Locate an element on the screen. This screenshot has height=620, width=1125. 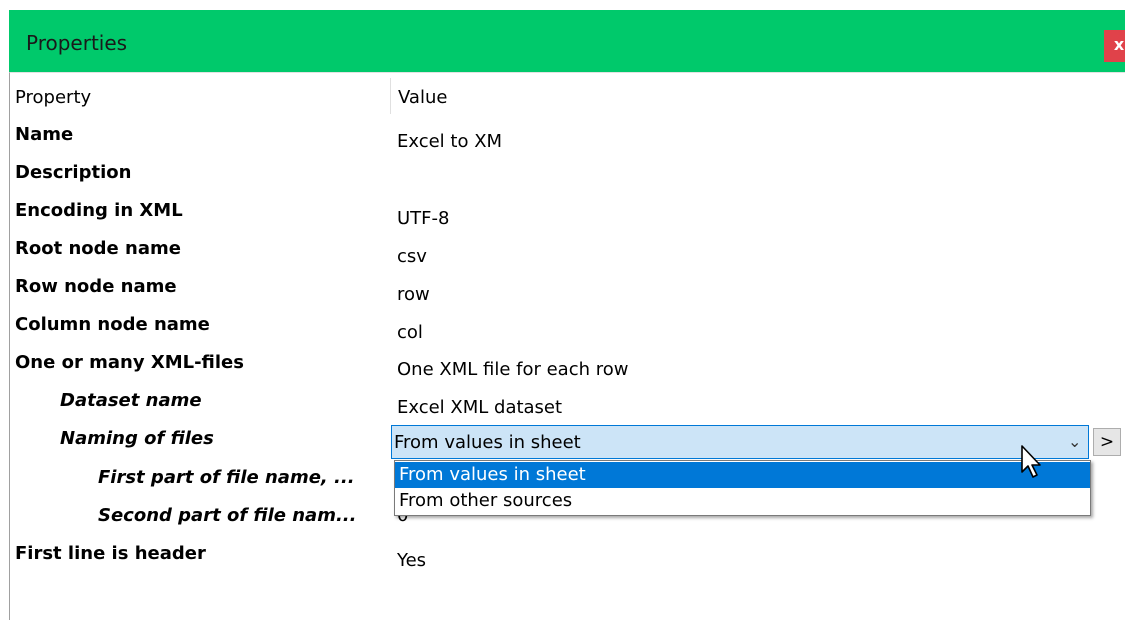
property-label-encoding: Encoding in XML is located at coordinates (99, 210).